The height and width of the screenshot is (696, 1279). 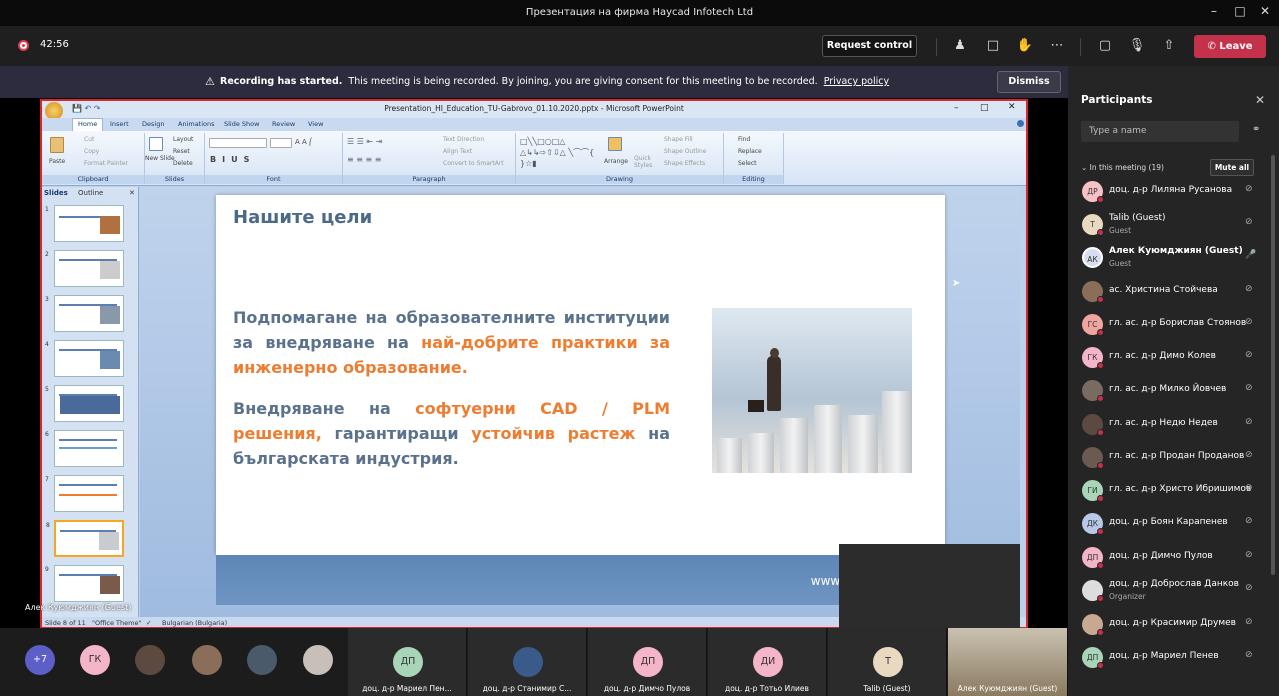 What do you see at coordinates (283, 124) in the screenshot?
I see `tab-review: Review` at bounding box center [283, 124].